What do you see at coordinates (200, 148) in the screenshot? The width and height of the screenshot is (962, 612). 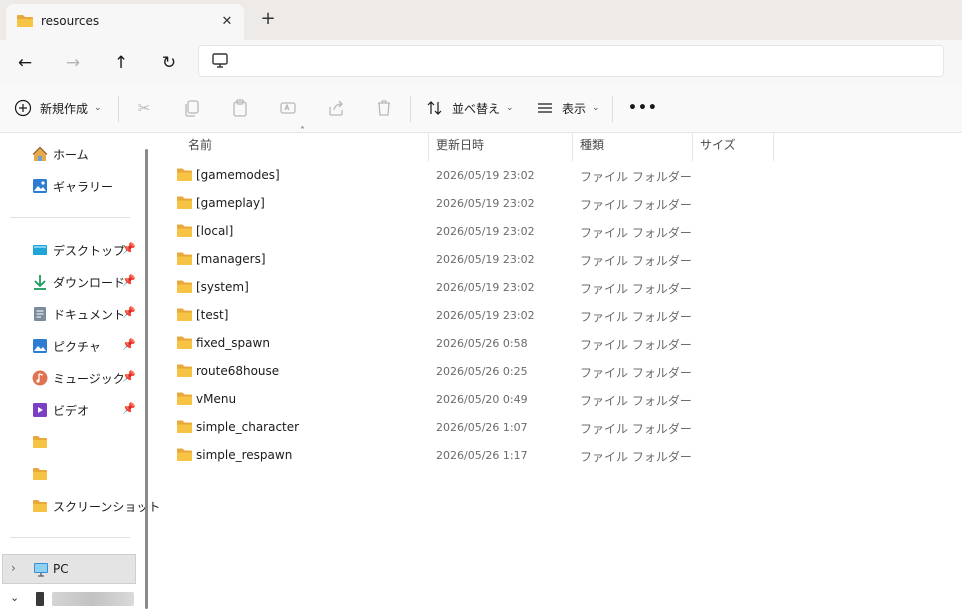 I see `column-header-name: 名前` at bounding box center [200, 148].